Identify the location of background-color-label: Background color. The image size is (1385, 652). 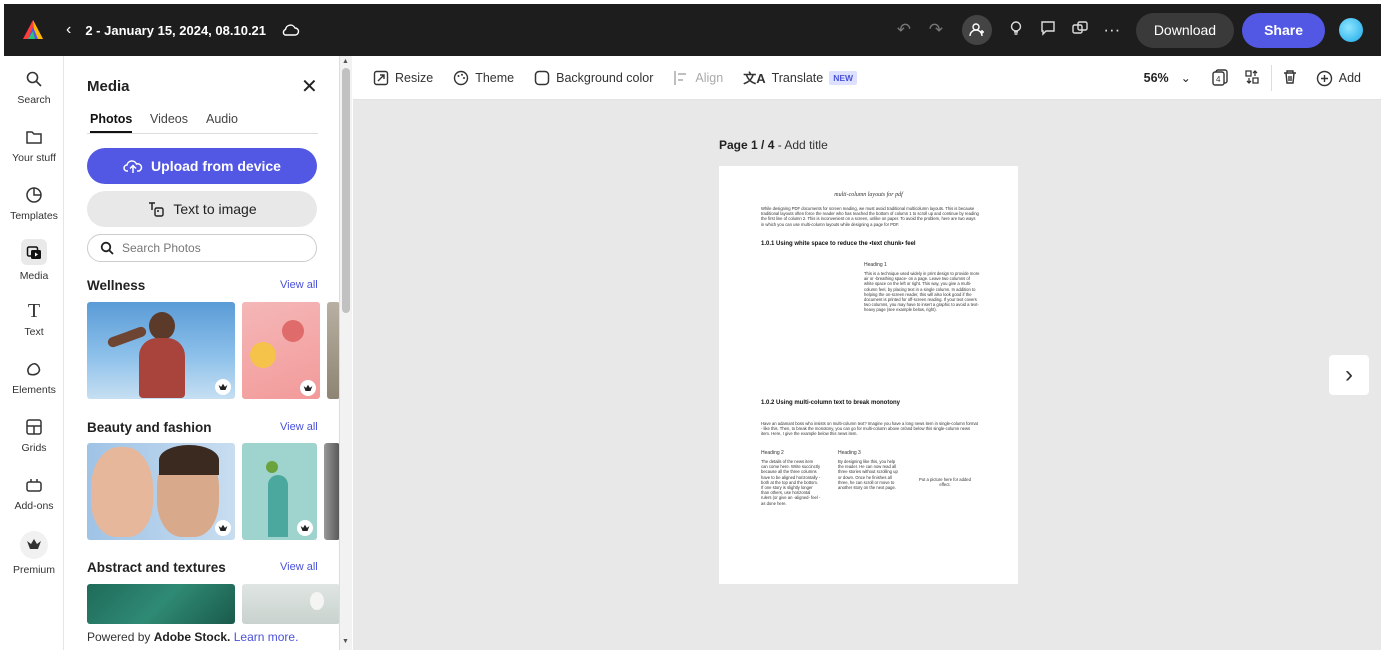
(605, 77).